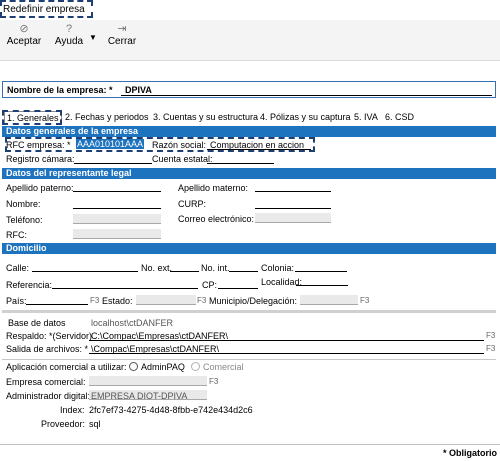 The width and height of the screenshot is (500, 461). What do you see at coordinates (122, 41) in the screenshot?
I see `close-label: Cerrar` at bounding box center [122, 41].